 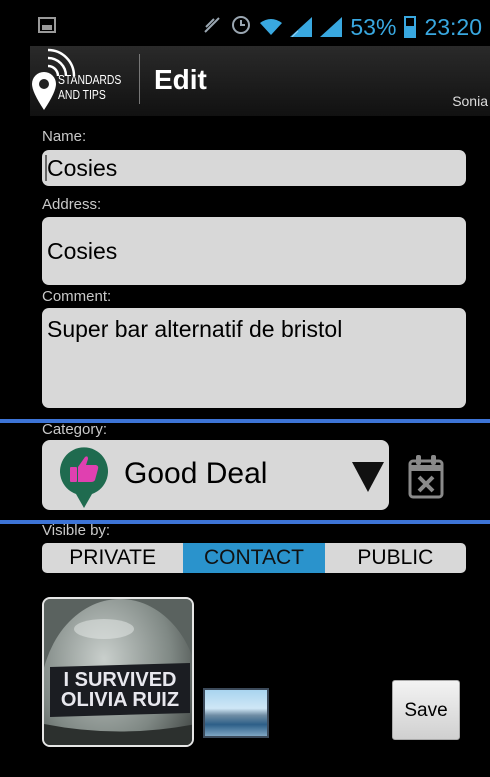 What do you see at coordinates (368, 477) in the screenshot?
I see `dropdown-arrow-icon` at bounding box center [368, 477].